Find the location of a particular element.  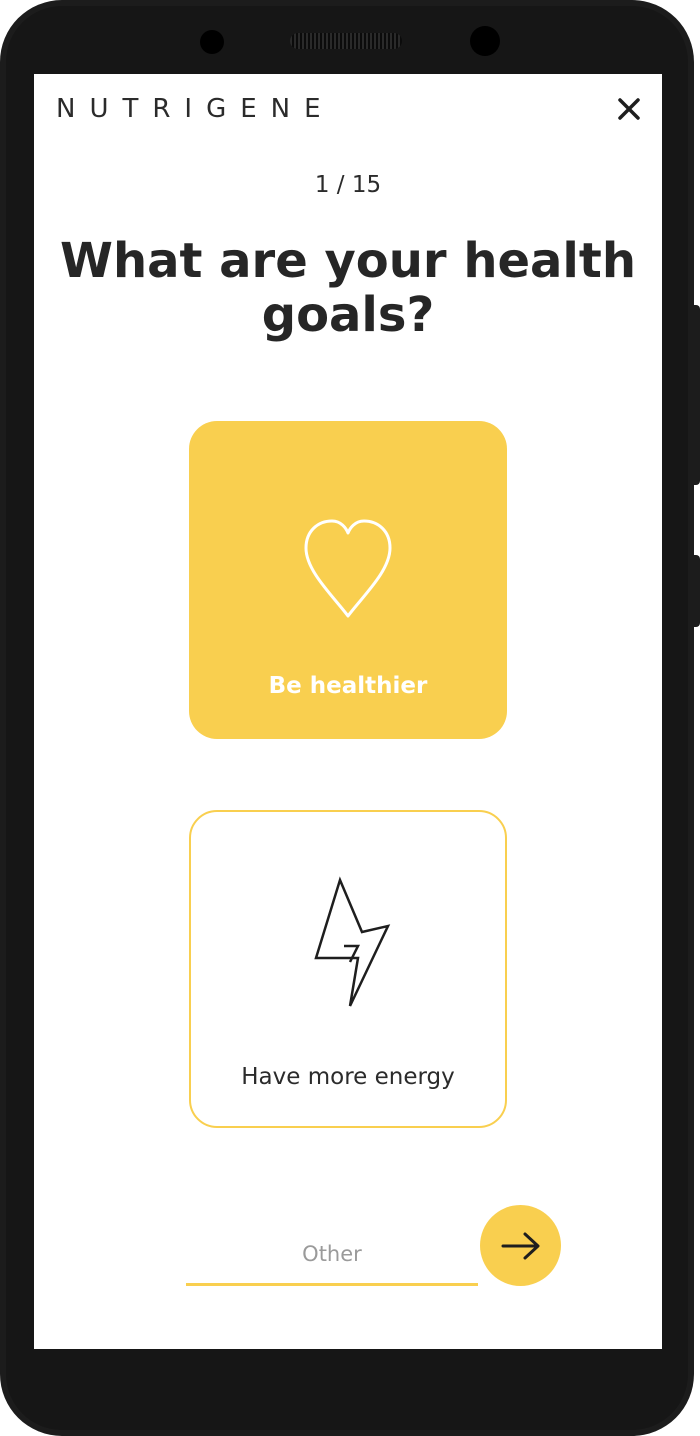

option-card-have-more-energy: Have more energy is located at coordinates (348, 969).